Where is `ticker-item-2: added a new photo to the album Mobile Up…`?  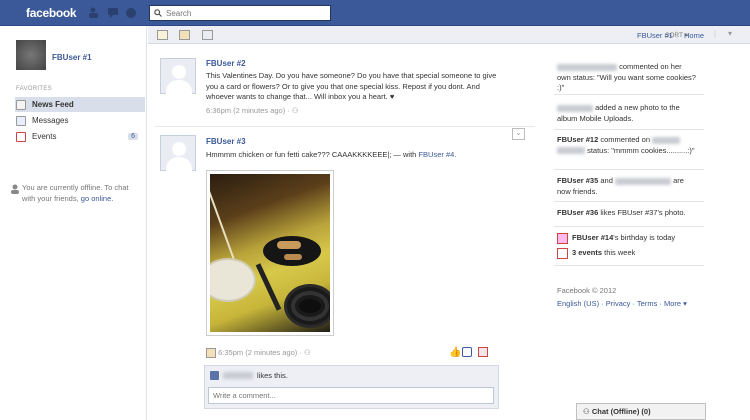
ticker-item-2: added a new photo to the album Mobile Up… is located at coordinates (627, 113).